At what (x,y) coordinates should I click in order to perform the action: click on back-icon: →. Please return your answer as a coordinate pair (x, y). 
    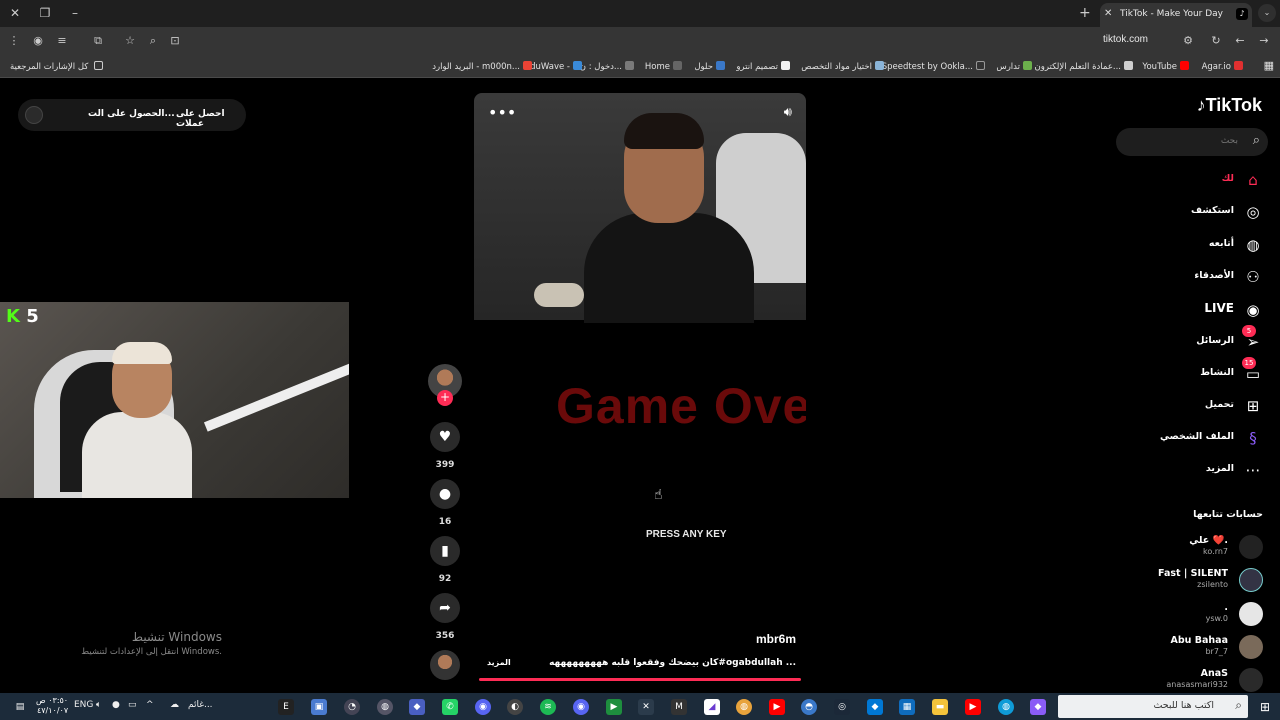
    Looking at the image, I should click on (1264, 40).